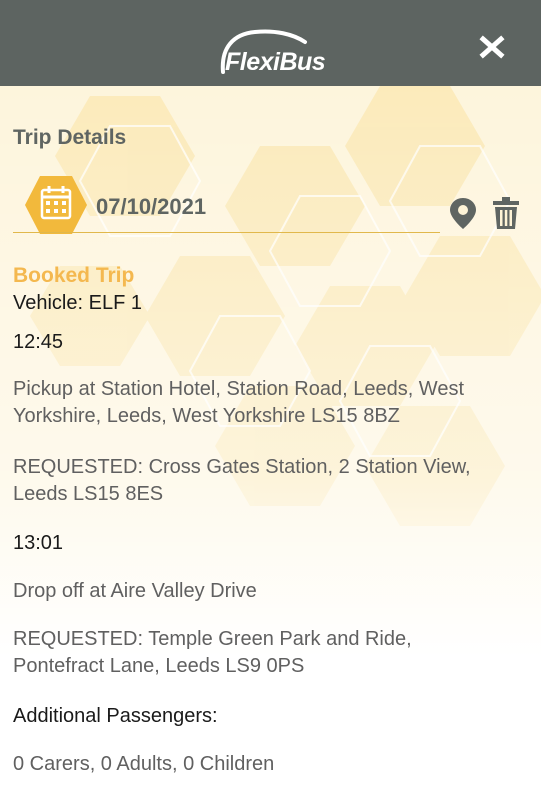 The image size is (541, 800). What do you see at coordinates (38, 543) in the screenshot?
I see `dropoff-time: 13:01` at bounding box center [38, 543].